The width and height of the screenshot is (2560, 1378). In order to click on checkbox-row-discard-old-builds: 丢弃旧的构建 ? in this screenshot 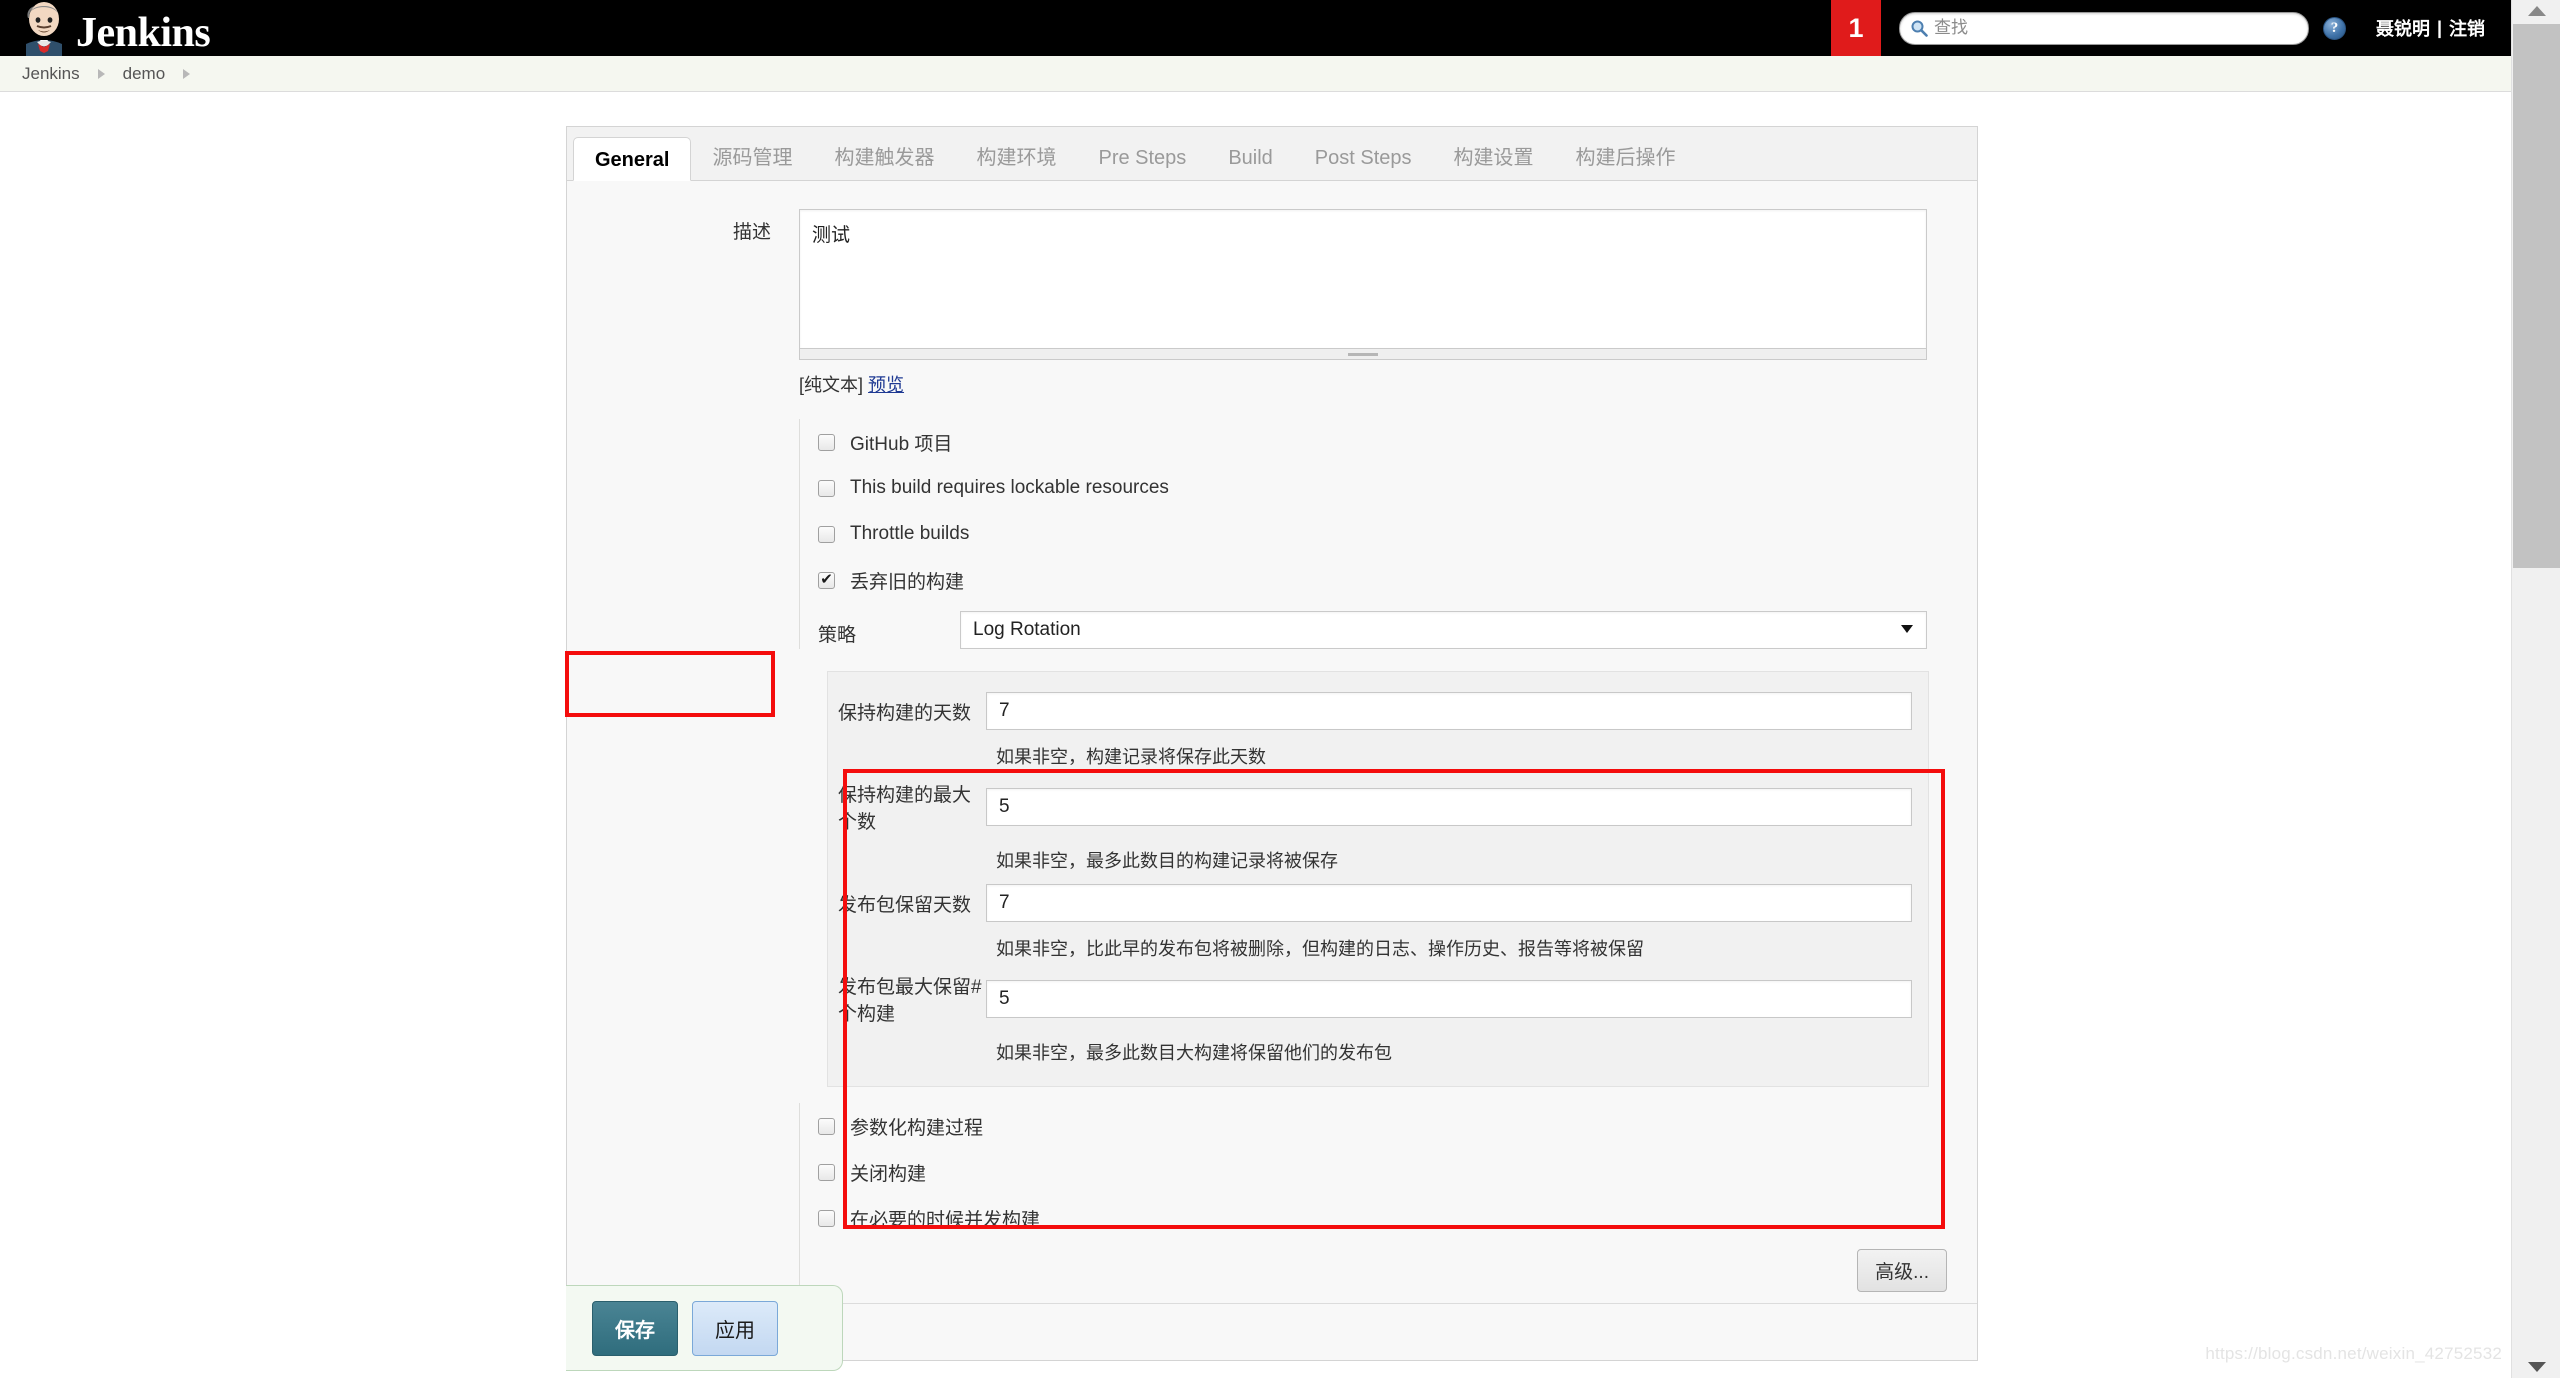, I will do `click(1388, 580)`.